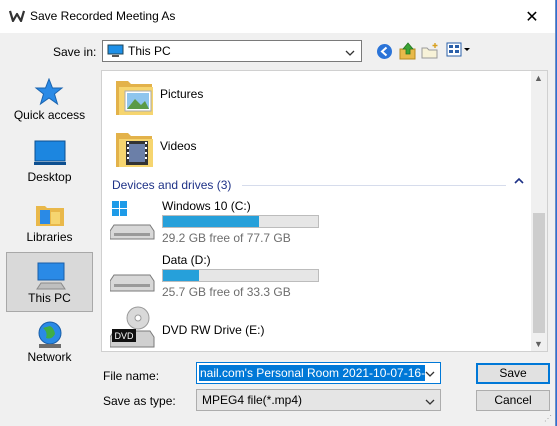  I want to click on drive-item-d: Data (D:) 25.7 GB free of 33.3 GB, so click(307, 279).